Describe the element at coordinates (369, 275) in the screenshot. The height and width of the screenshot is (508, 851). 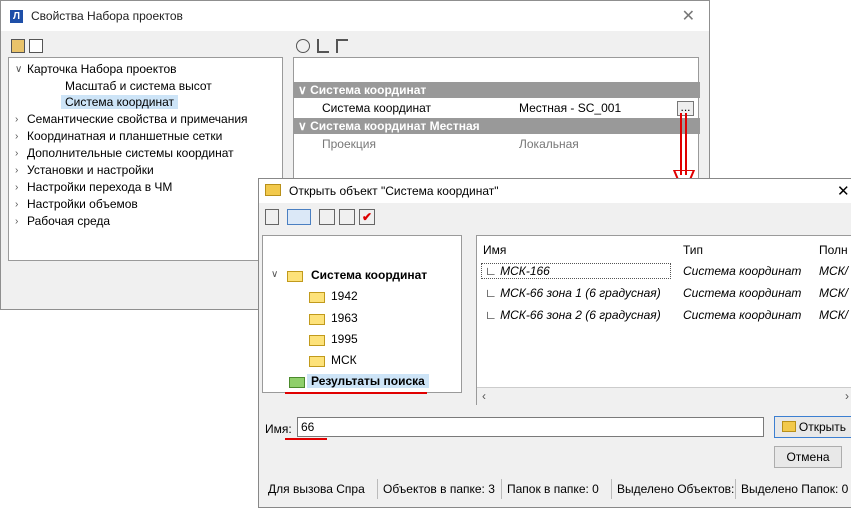
I see `tree-root: Система координат` at that location.